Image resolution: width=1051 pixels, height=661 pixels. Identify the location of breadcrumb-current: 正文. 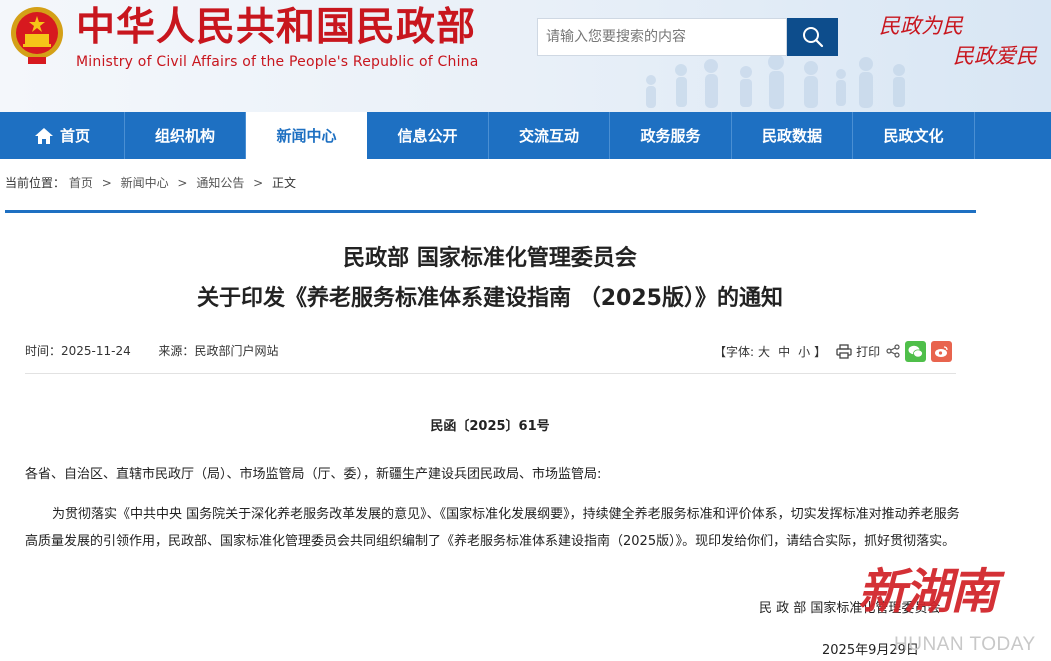
(284, 183).